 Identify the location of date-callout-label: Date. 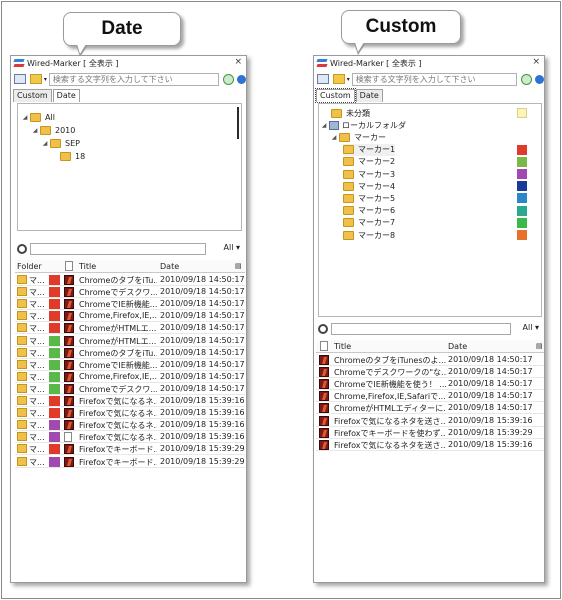
(122, 28).